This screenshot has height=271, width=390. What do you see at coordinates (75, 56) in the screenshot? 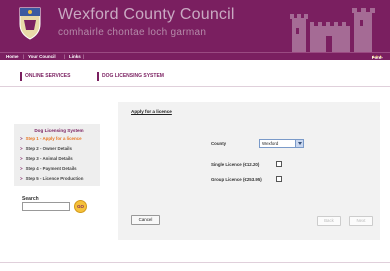
I see `nav-links: Links` at bounding box center [75, 56].